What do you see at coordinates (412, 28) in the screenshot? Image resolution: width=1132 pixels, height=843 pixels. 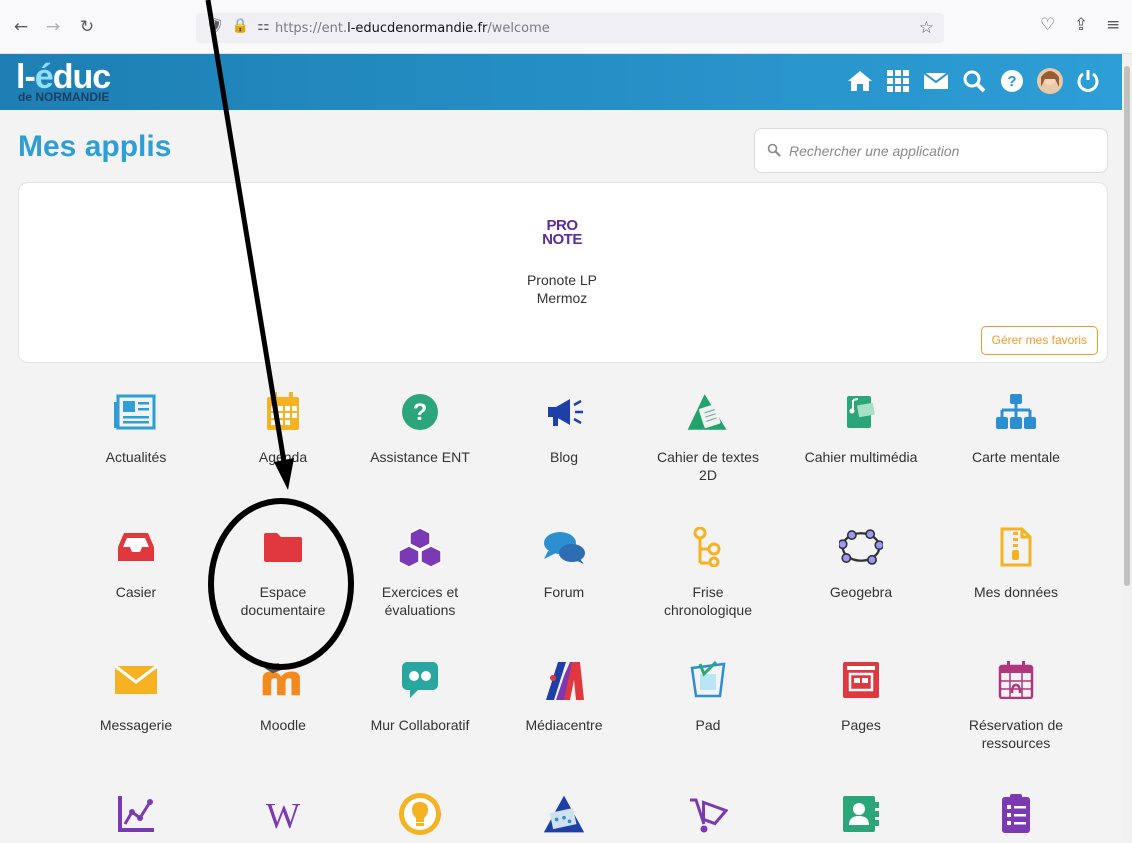 I see `url-text: https://ent.l-educdenormandie.fr/welcome` at bounding box center [412, 28].